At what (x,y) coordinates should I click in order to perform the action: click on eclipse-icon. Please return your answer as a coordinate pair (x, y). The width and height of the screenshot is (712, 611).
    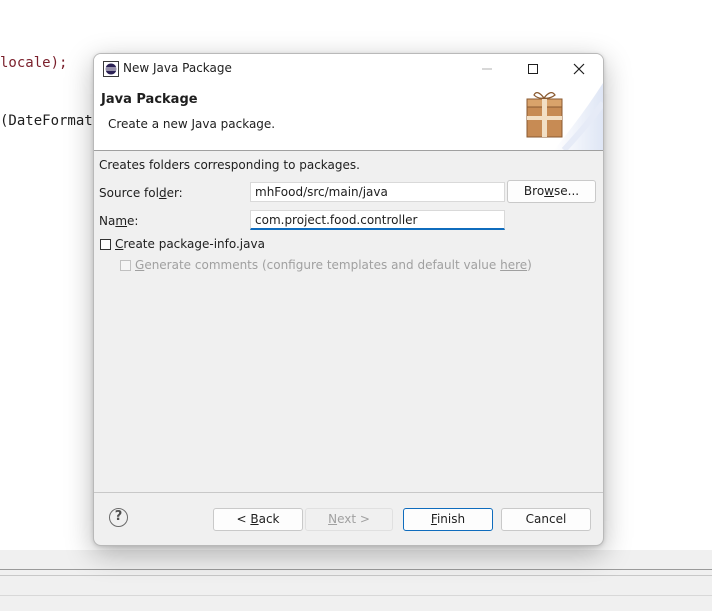
    Looking at the image, I should click on (111, 69).